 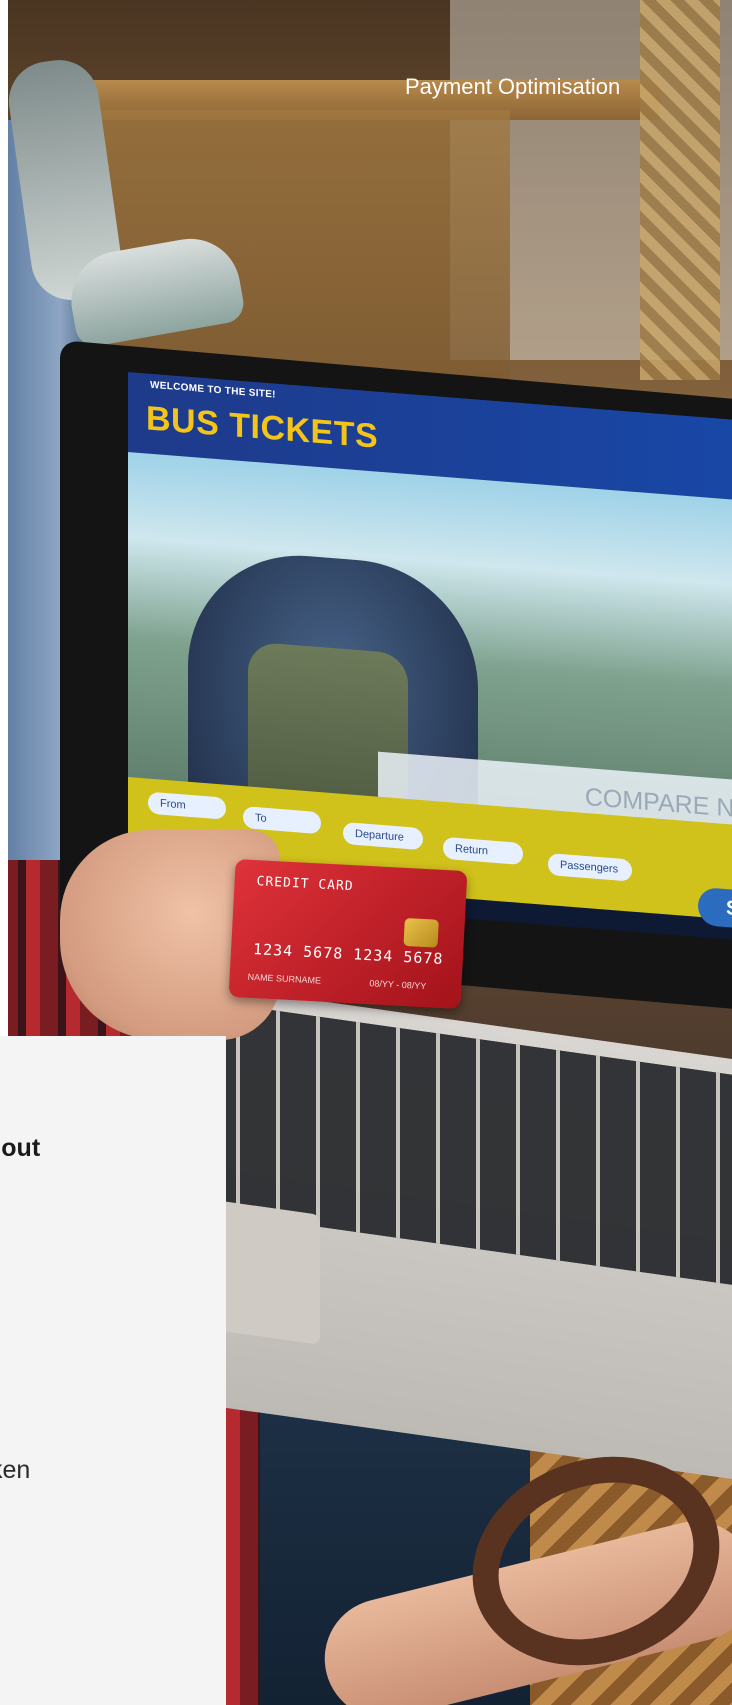 What do you see at coordinates (513, 86) in the screenshot?
I see `page-label: Payment Optimisation` at bounding box center [513, 86].